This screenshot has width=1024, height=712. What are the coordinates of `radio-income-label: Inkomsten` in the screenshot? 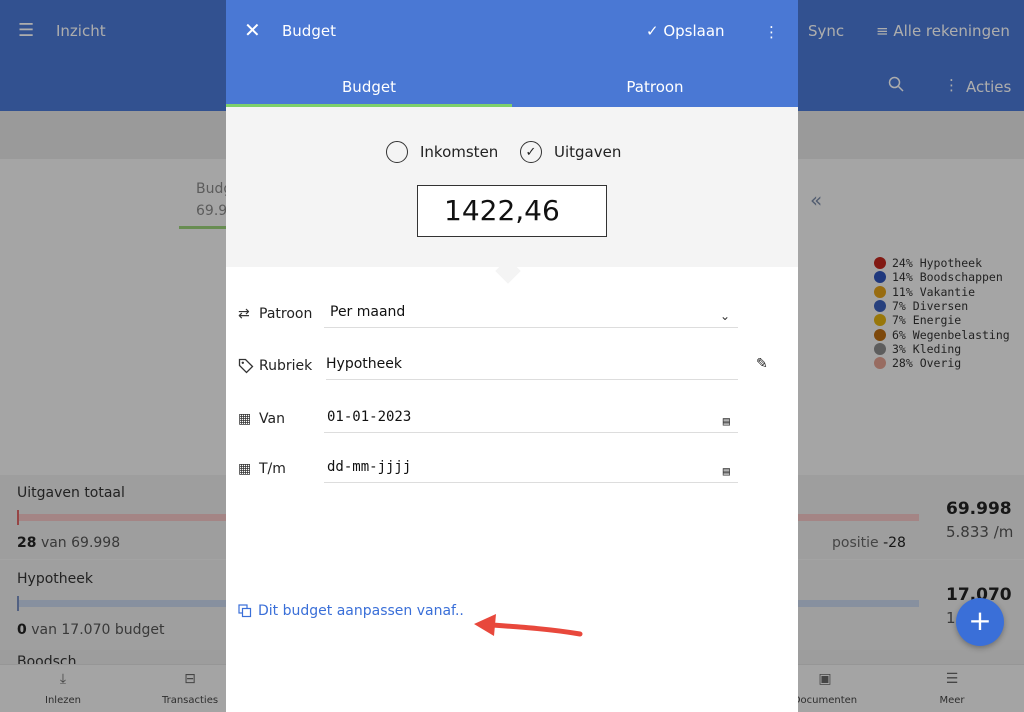 It's located at (459, 152).